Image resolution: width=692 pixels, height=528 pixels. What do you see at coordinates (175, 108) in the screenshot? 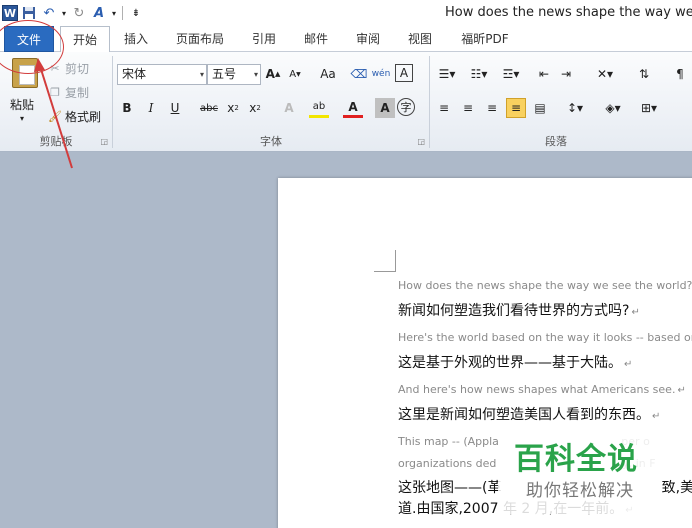
I see `underline-icon: U` at bounding box center [175, 108].